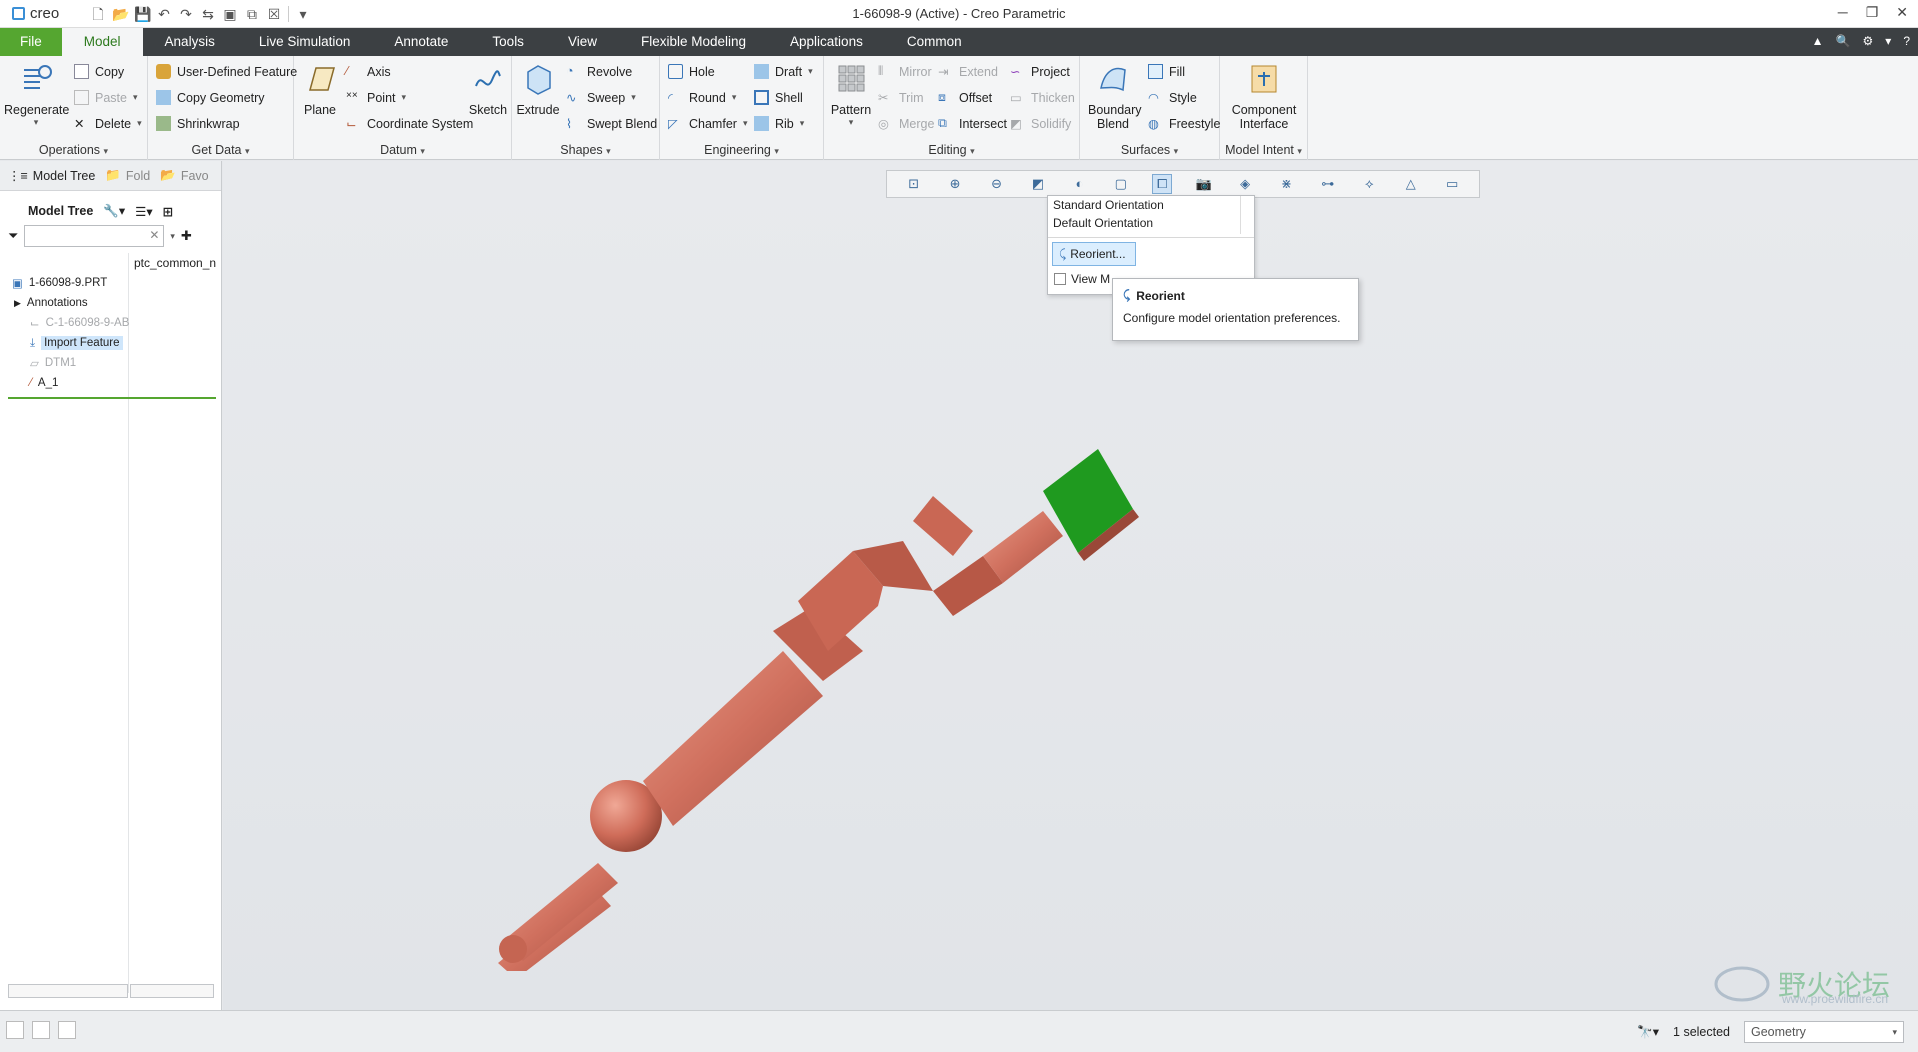 This screenshot has width=1918, height=1052. I want to click on search-icon: 🔍, so click(1843, 41).